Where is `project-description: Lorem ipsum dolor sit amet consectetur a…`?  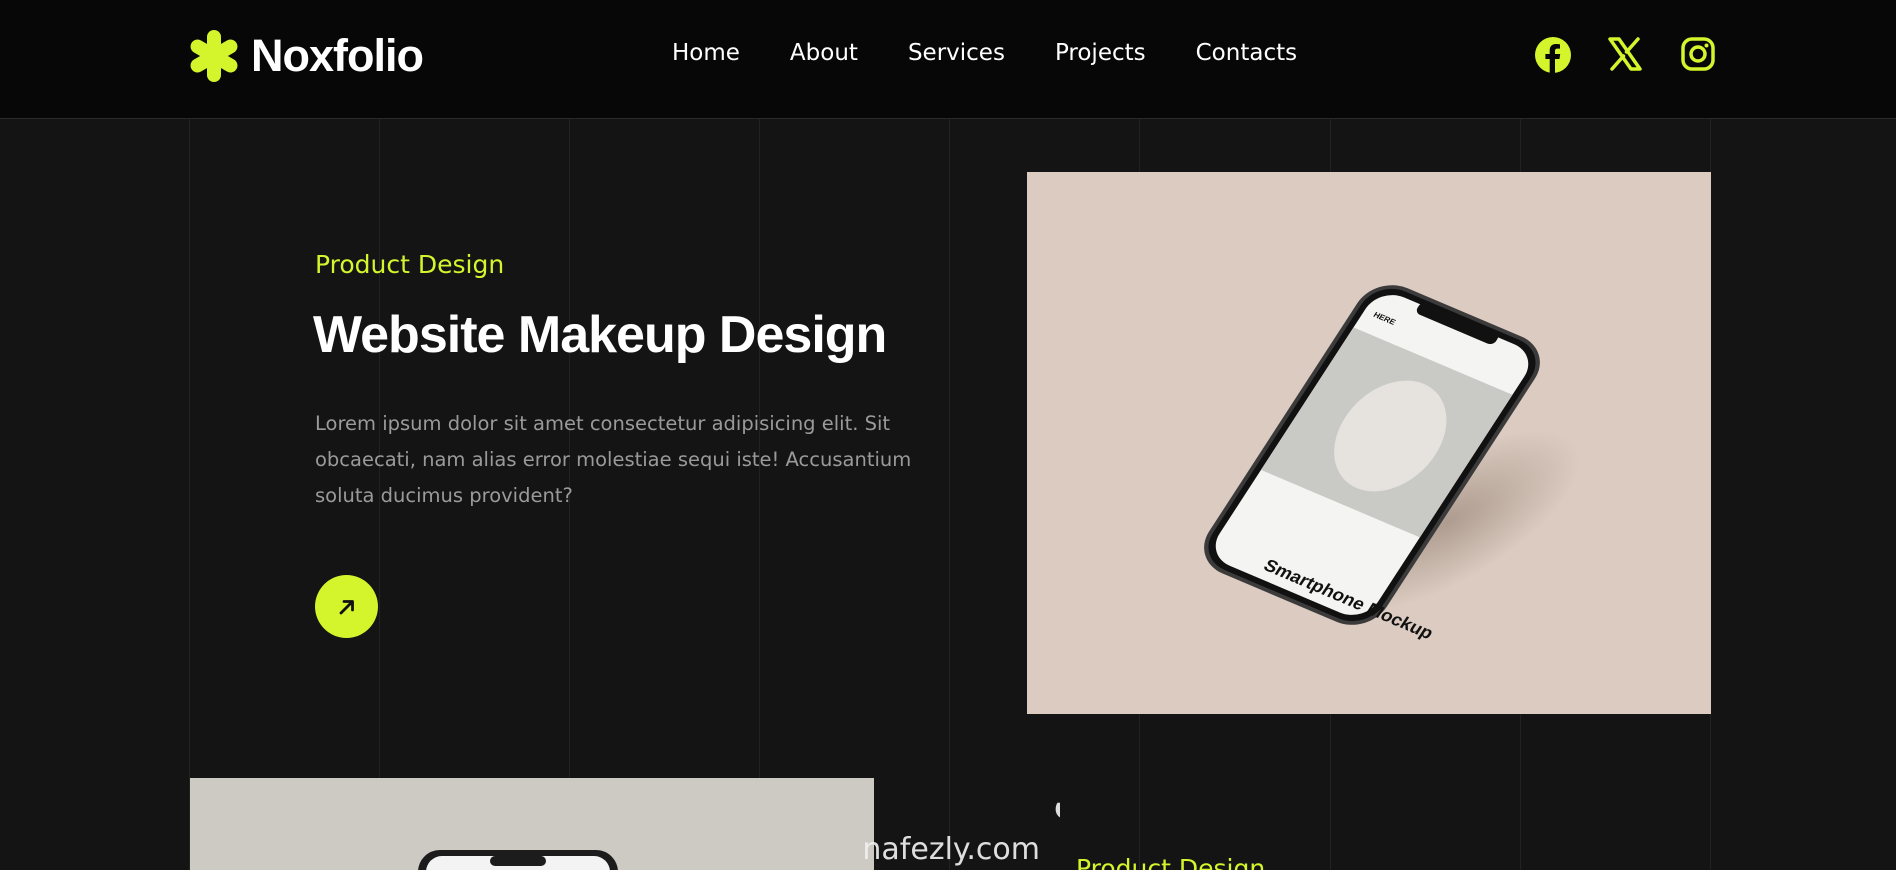 project-description: Lorem ipsum dolor sit amet consectetur a… is located at coordinates (613, 459).